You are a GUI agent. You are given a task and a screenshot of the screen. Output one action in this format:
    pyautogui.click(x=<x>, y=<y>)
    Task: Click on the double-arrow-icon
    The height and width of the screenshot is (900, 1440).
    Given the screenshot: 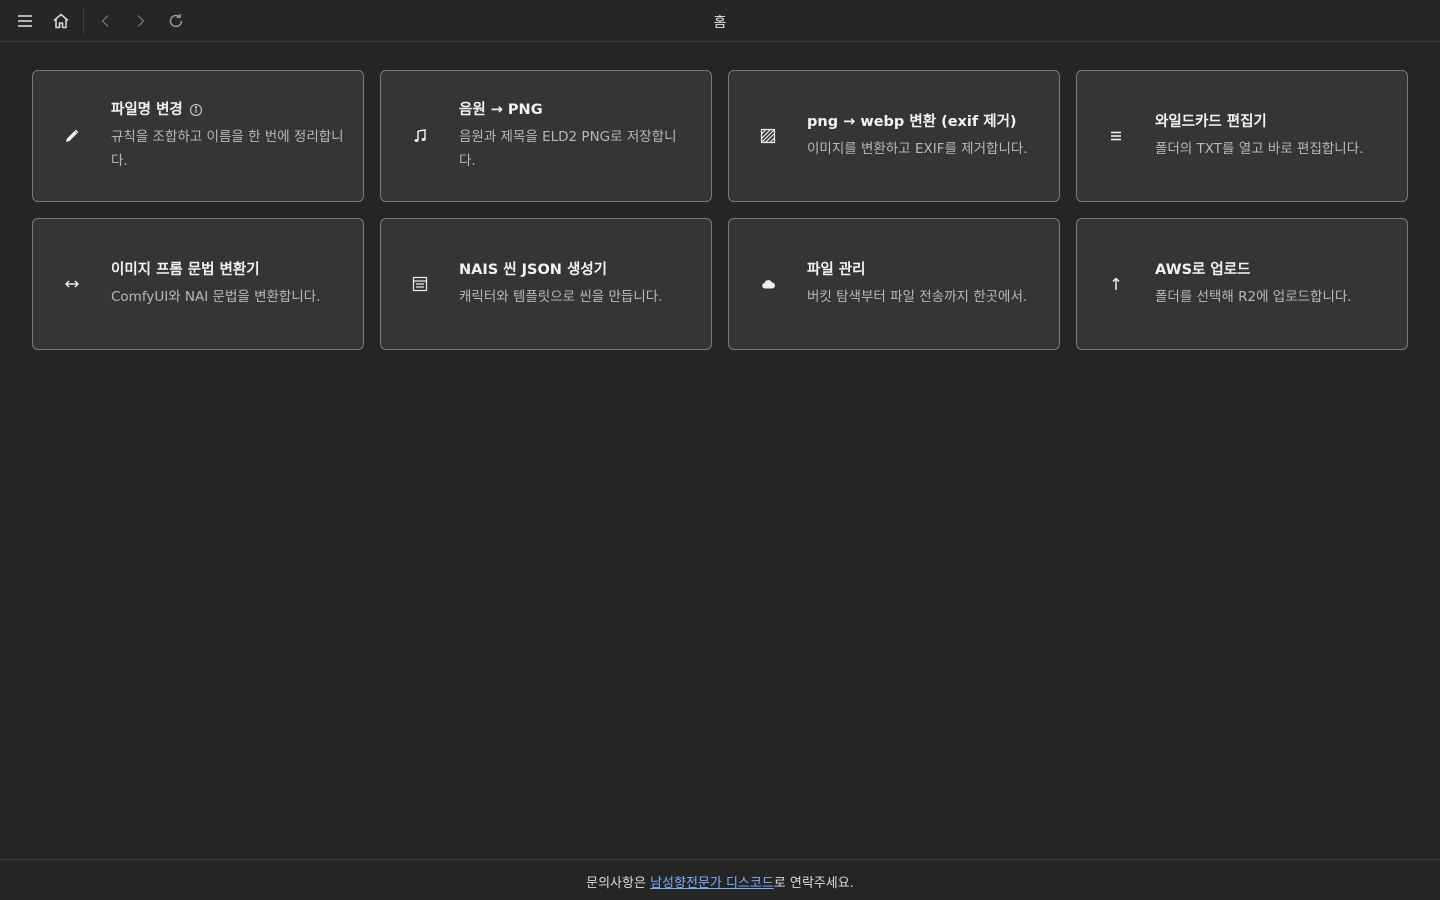 What is the action you would take?
    pyautogui.click(x=72, y=284)
    